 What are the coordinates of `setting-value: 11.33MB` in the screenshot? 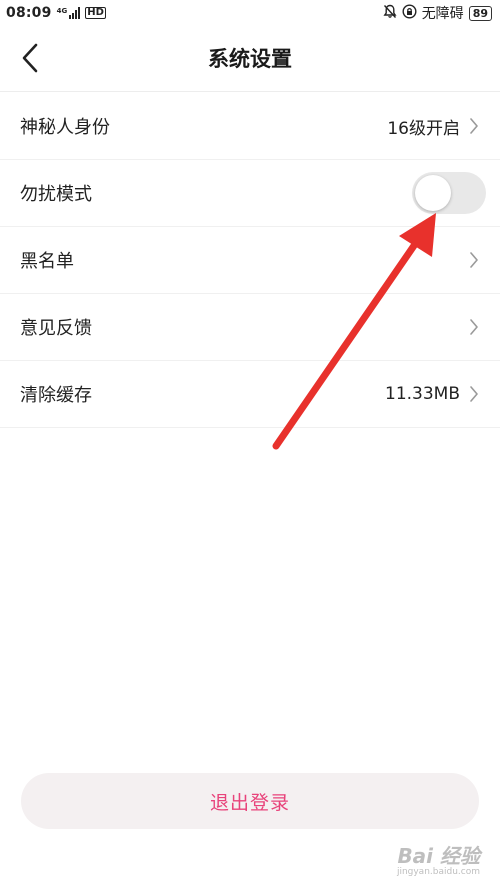 It's located at (422, 394).